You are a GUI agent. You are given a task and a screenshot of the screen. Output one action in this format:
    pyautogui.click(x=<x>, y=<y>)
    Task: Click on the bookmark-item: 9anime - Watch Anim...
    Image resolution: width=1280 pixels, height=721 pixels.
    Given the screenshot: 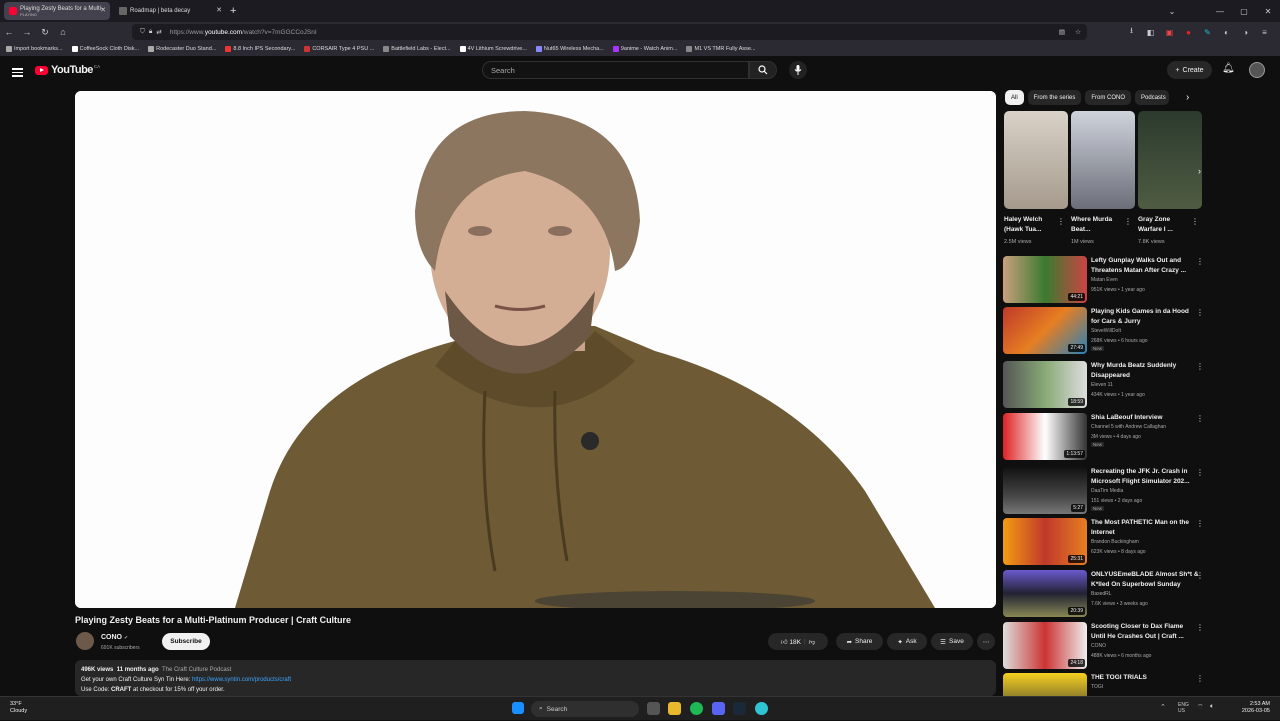 What is the action you would take?
    pyautogui.click(x=644, y=49)
    